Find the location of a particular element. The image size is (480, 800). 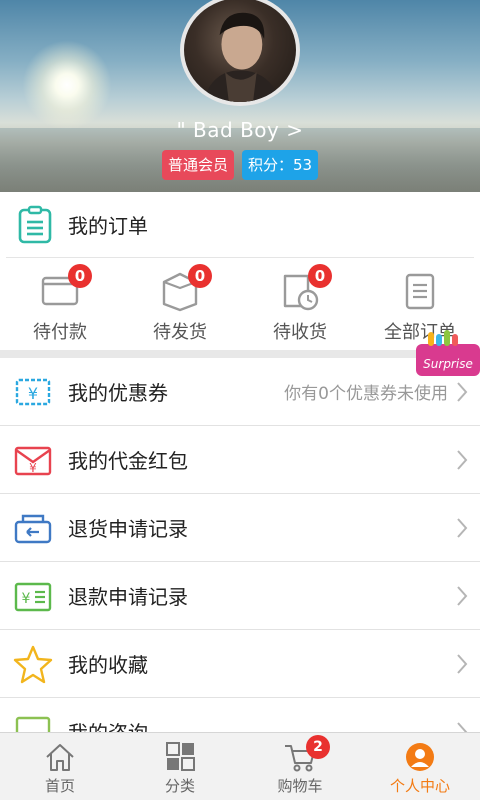

pending-shipment-label: 待发货 is located at coordinates (180, 332).